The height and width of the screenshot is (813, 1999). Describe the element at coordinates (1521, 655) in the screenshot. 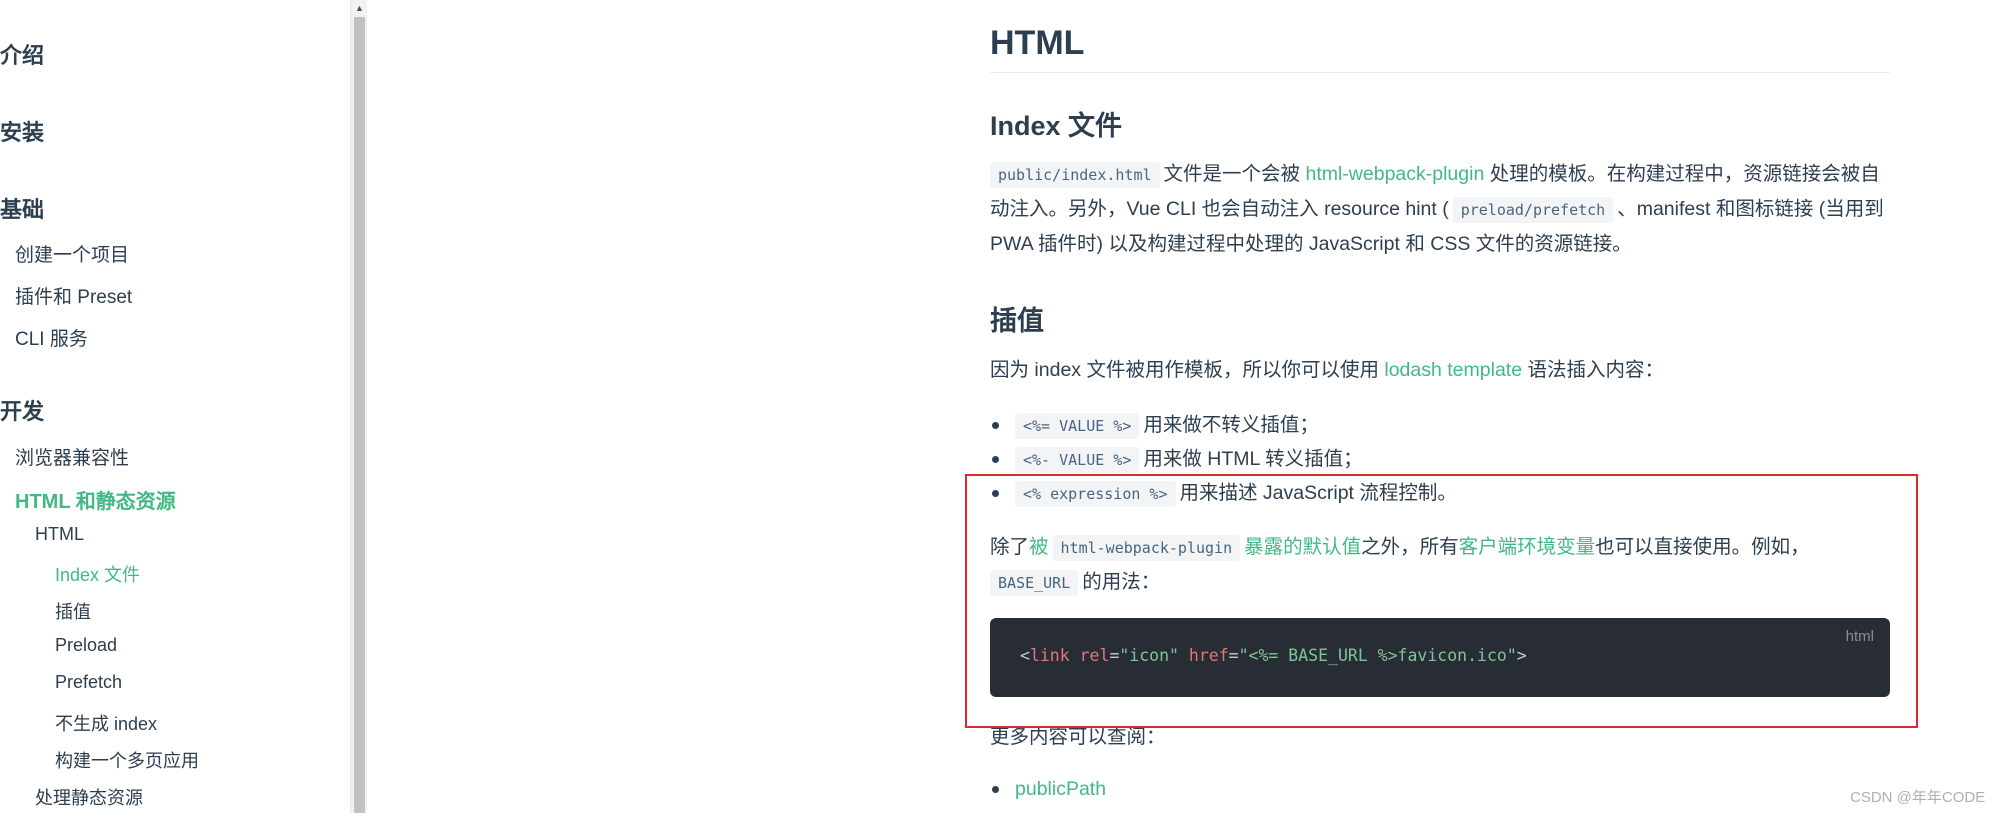

I see `code-token: >` at that location.